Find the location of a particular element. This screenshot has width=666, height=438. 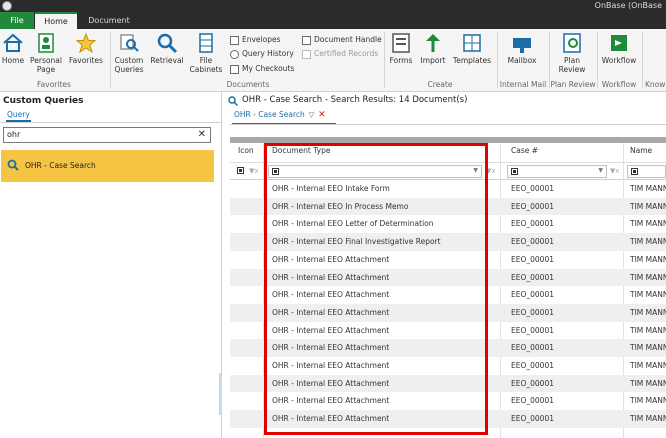

home-icon is located at coordinates (13, 42).